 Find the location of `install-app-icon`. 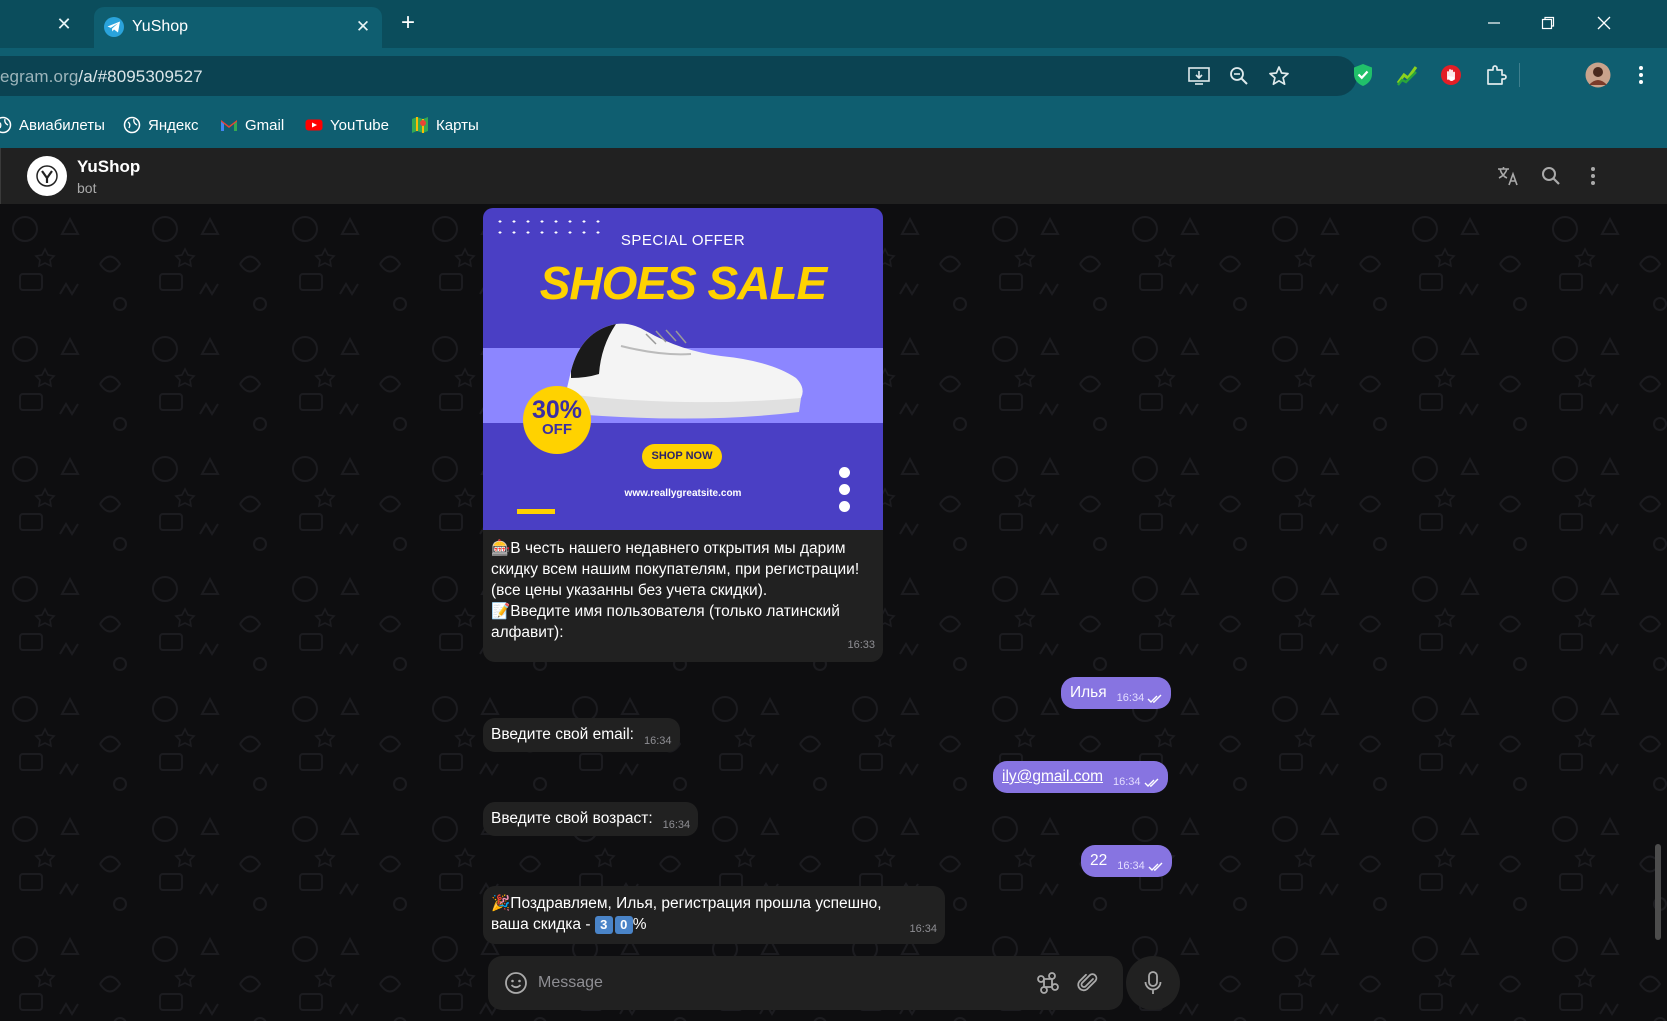

install-app-icon is located at coordinates (1199, 76).